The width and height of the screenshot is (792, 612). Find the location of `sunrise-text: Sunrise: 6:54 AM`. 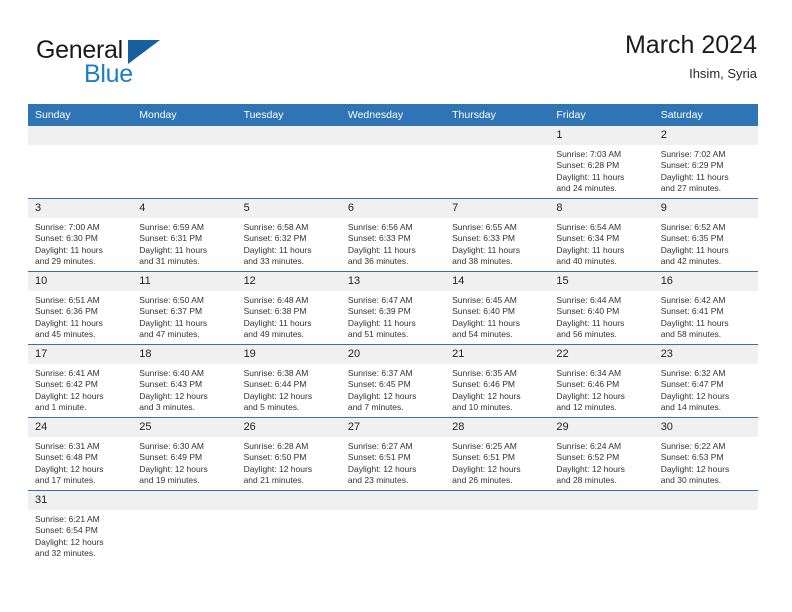

sunrise-text: Sunrise: 6:54 AM is located at coordinates (589, 227).